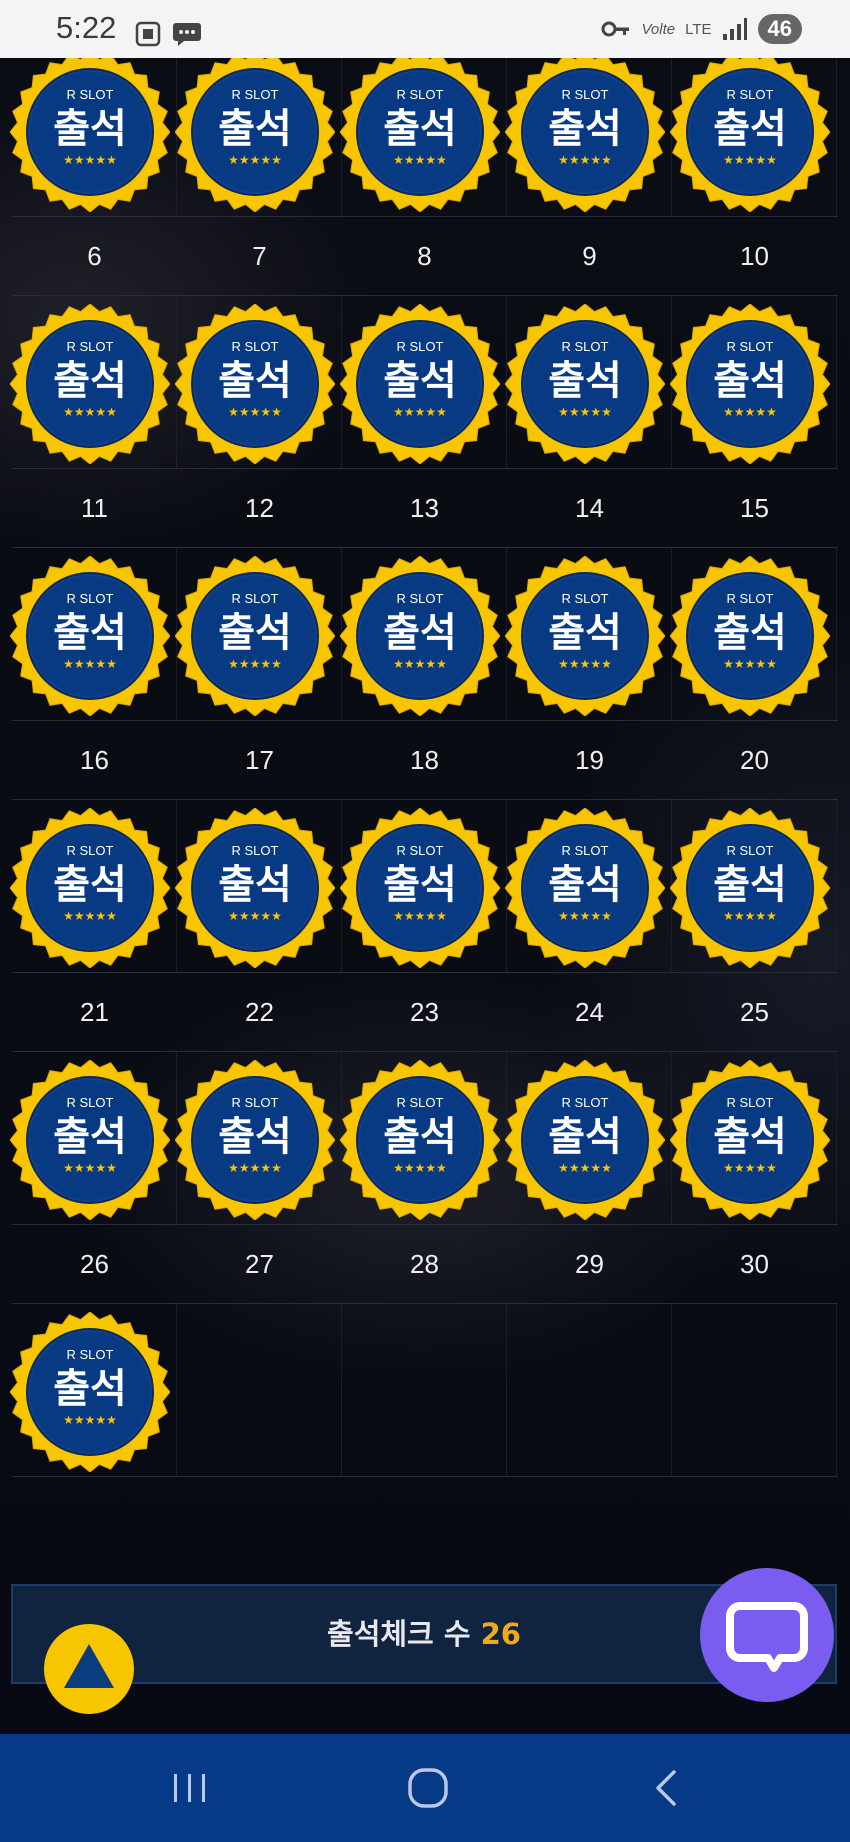 The width and height of the screenshot is (850, 1842). I want to click on status-left-icons, so click(168, 34).